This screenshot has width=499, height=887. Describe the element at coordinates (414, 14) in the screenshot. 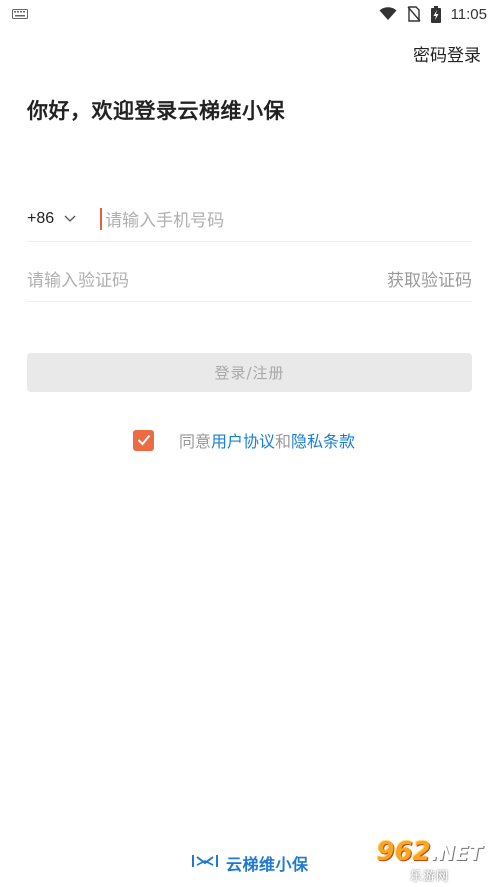

I see `no-sim-icon` at that location.